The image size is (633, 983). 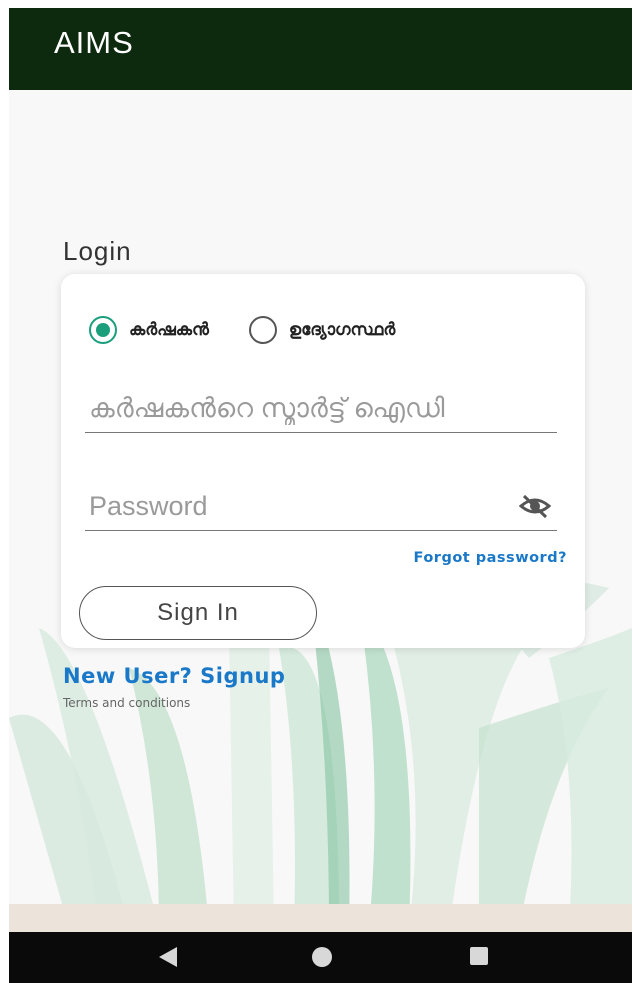 I want to click on role-option-officer: ഉദ്യോഗസ്ഥർ, so click(x=322, y=330).